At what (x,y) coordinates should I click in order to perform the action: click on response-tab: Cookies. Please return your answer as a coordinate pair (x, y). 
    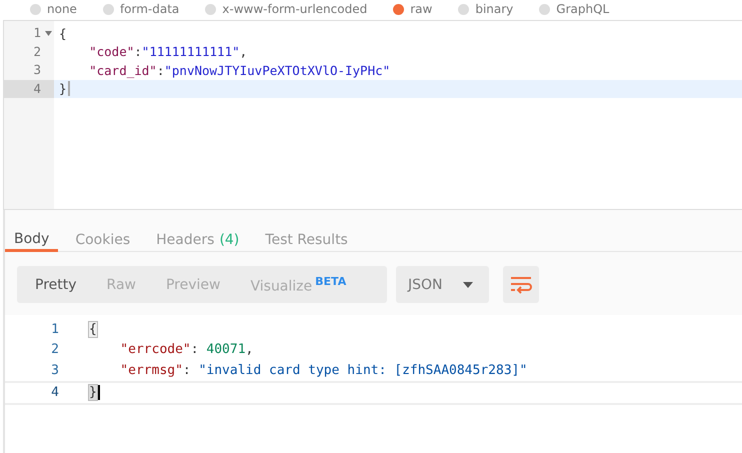
    Looking at the image, I should click on (103, 240).